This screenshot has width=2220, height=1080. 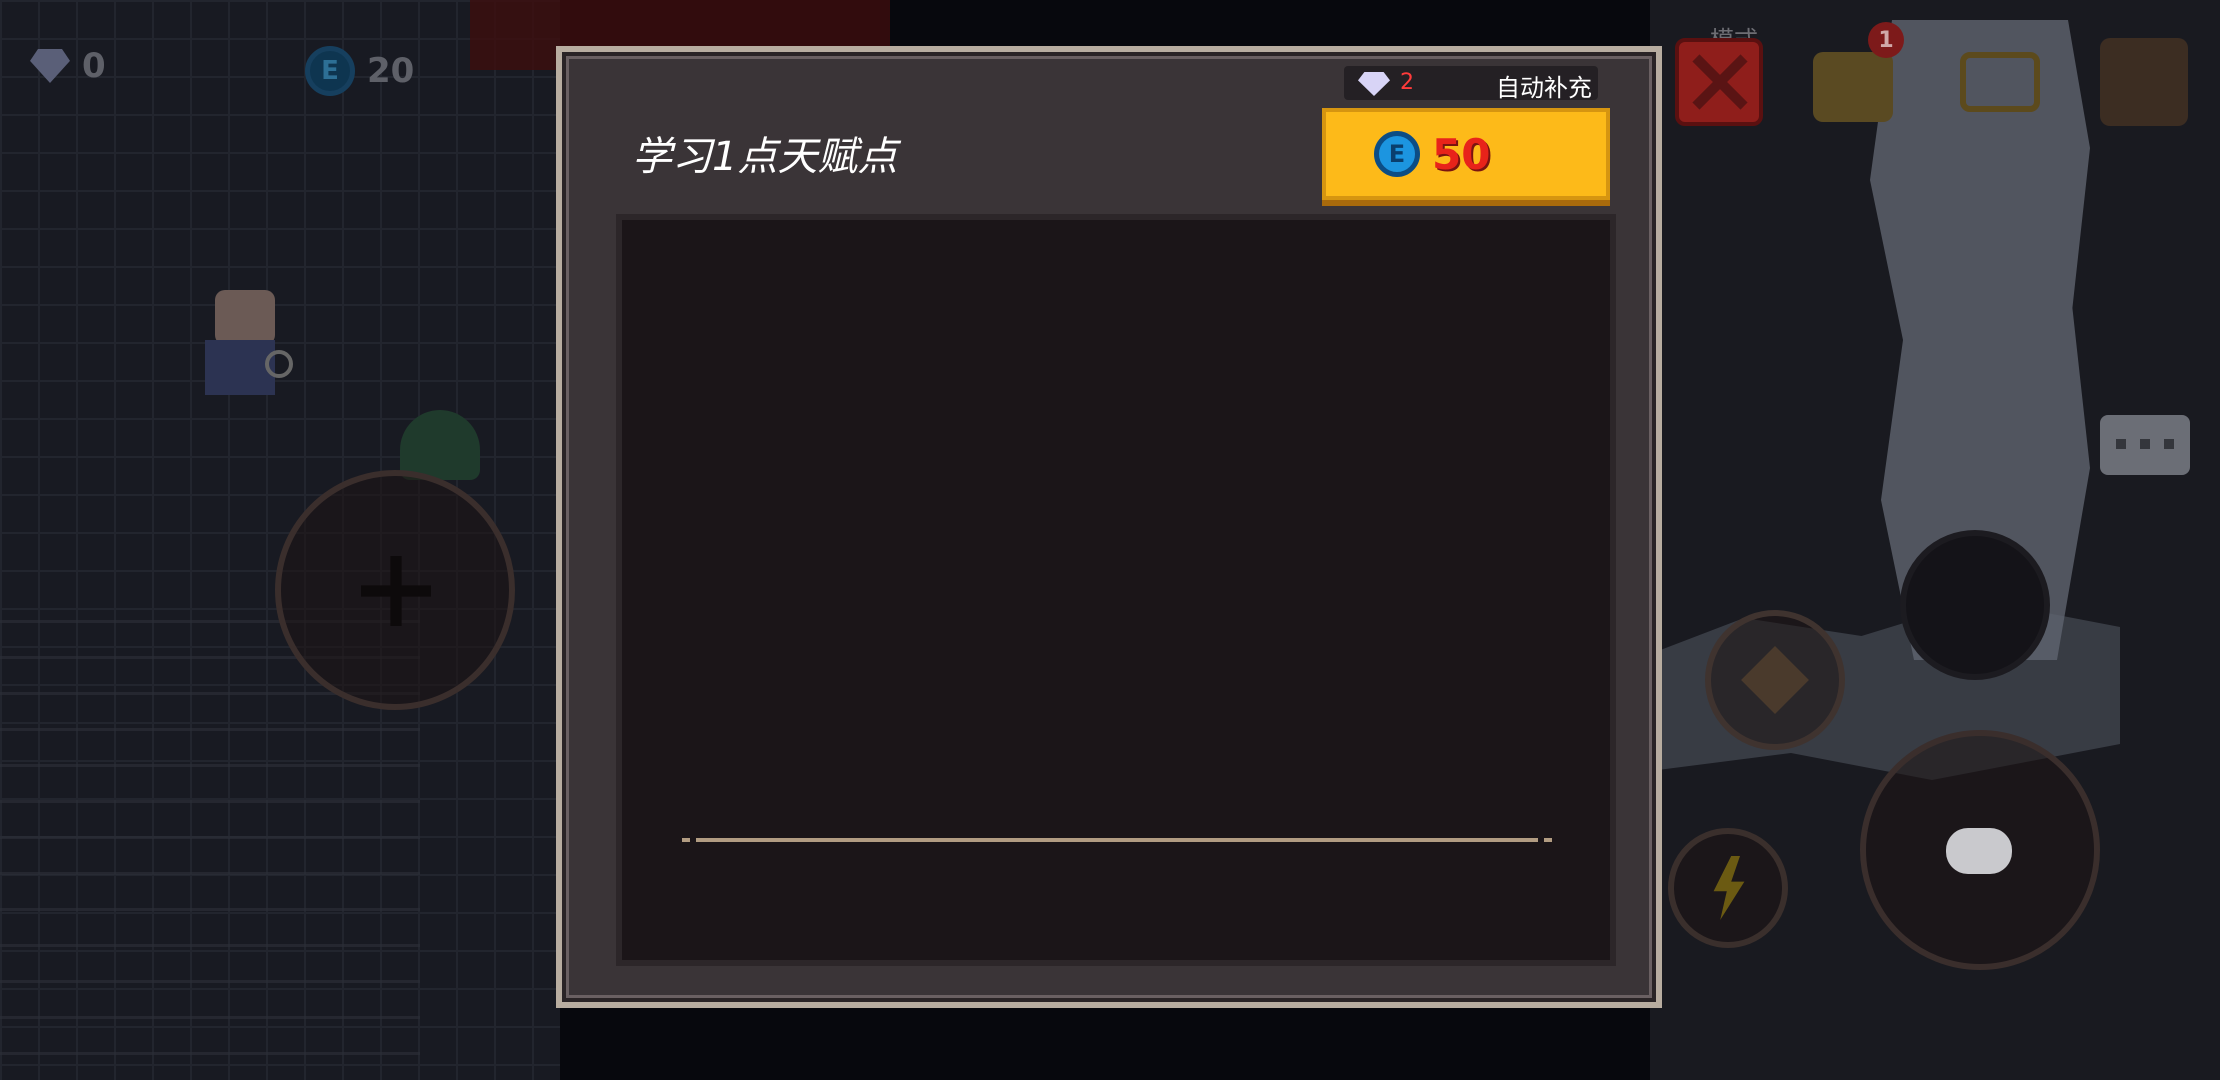 I want to click on npc-character, so click(x=440, y=445).